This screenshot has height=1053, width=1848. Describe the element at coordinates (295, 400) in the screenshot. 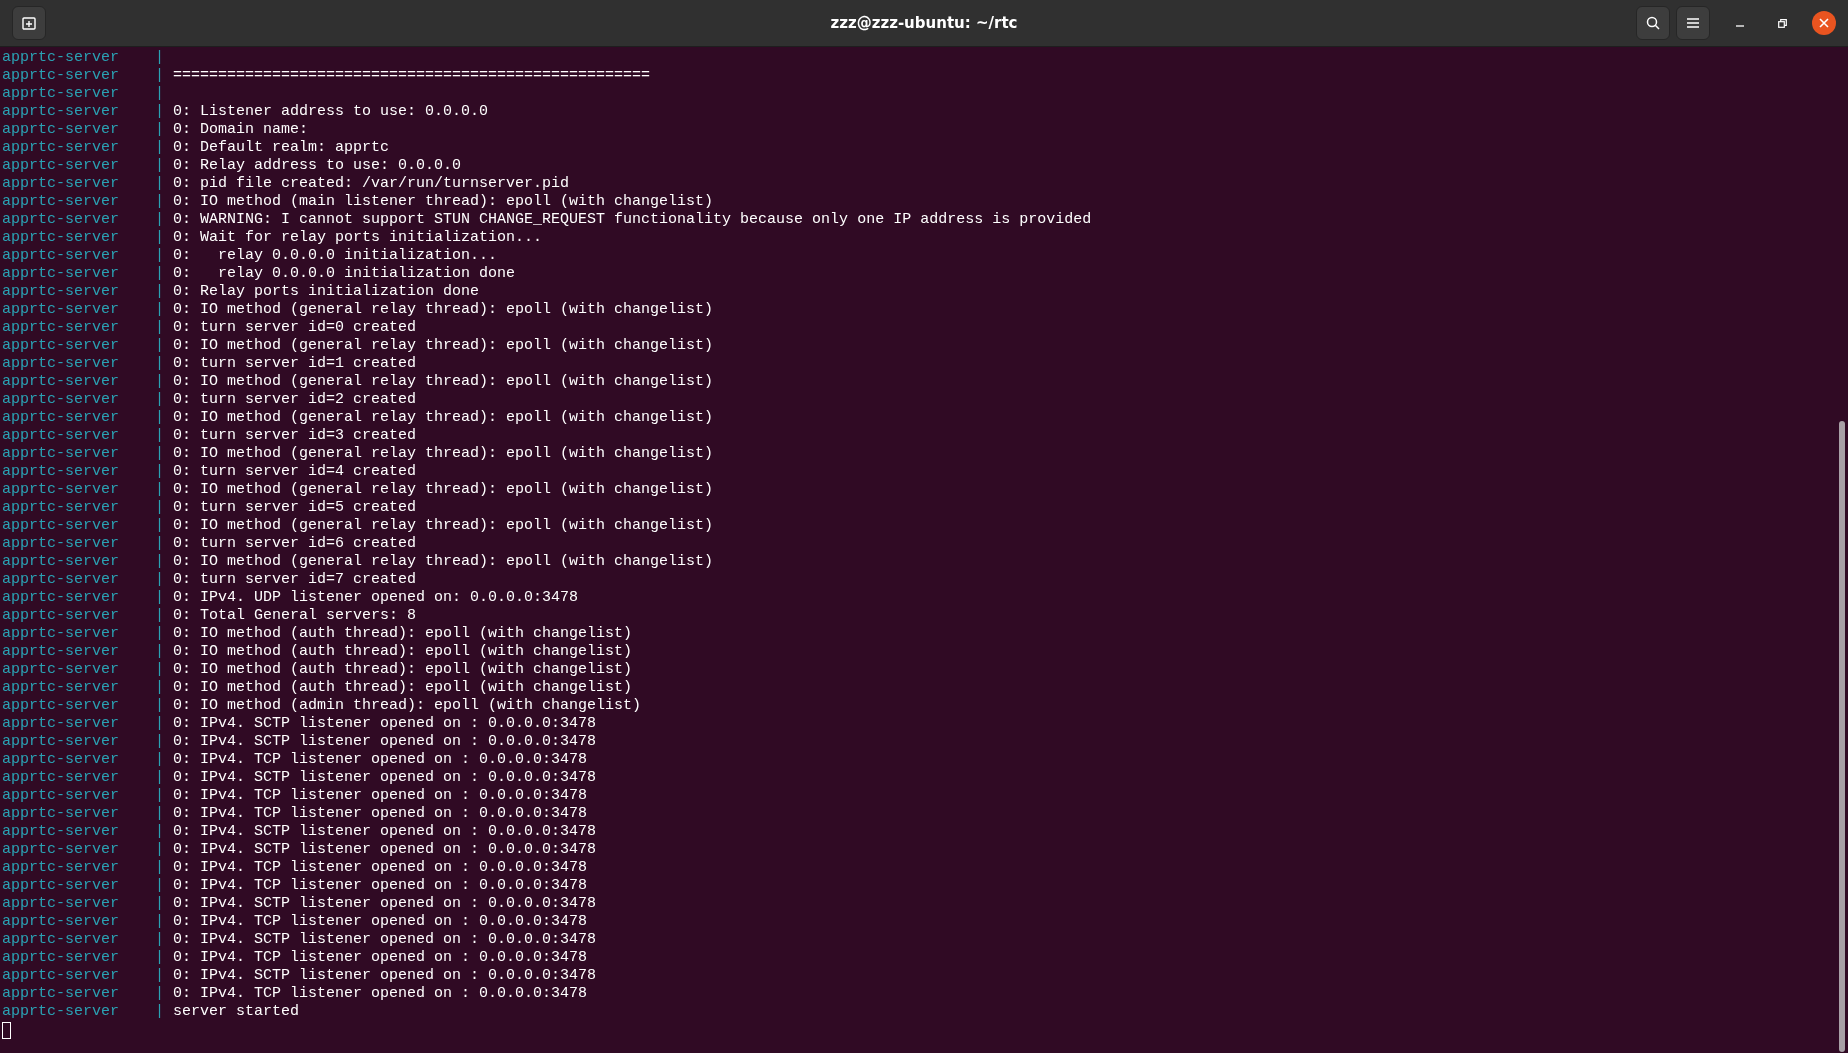

I see `log-message: 0: turn server id=2 created` at that location.